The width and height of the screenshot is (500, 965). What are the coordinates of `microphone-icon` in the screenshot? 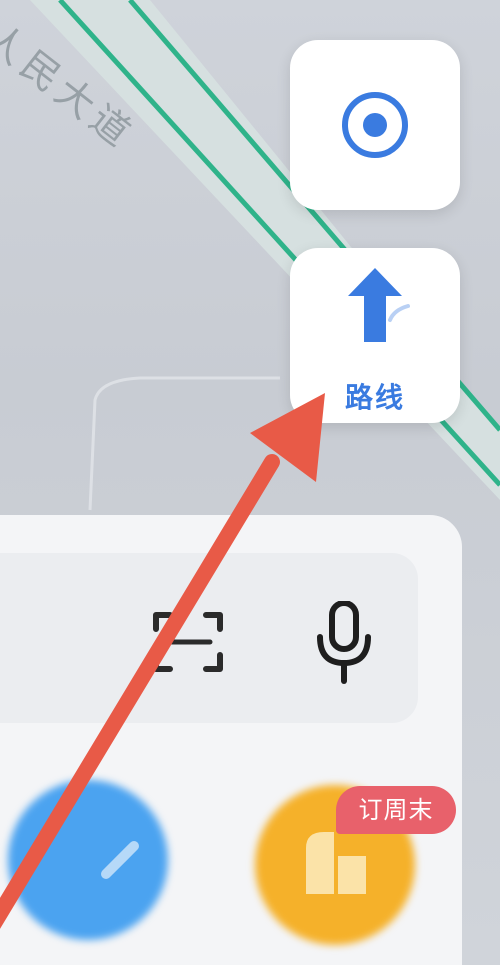 It's located at (344, 644).